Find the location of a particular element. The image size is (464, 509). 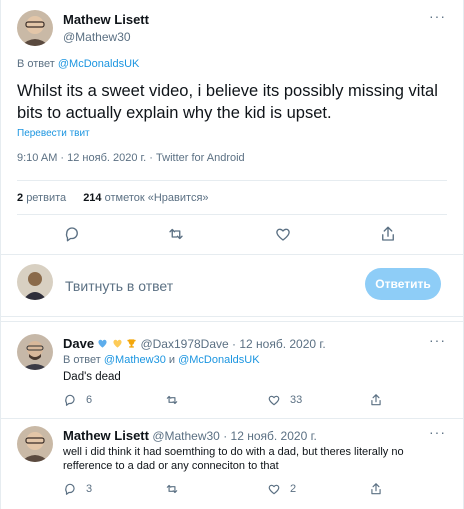

tweet-stats: 2 ретвита 214 отметок «Нравится» is located at coordinates (113, 198).